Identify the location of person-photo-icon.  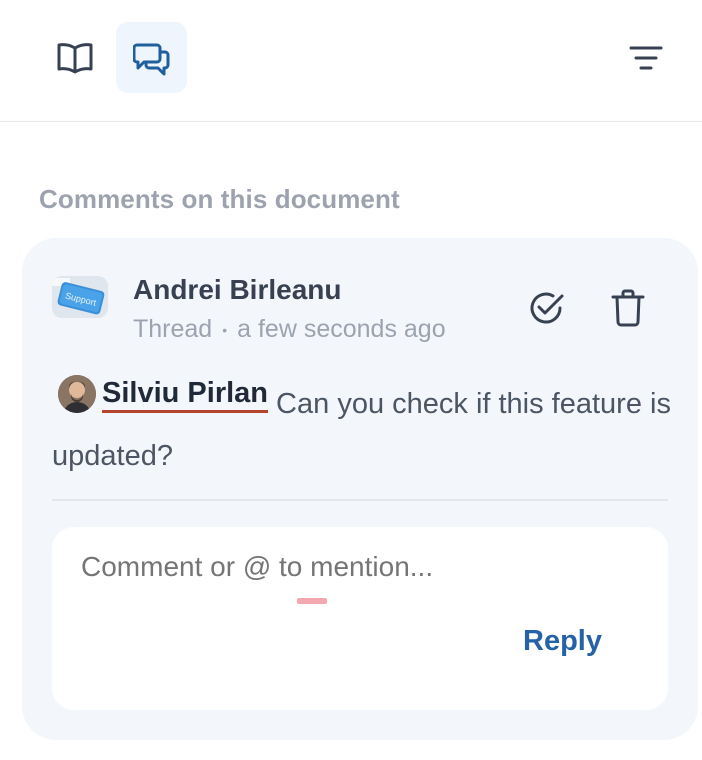
(77, 394).